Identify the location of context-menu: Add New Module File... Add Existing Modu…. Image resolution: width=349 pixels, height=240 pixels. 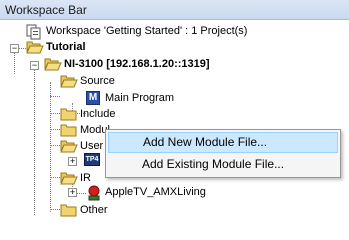
(223, 153).